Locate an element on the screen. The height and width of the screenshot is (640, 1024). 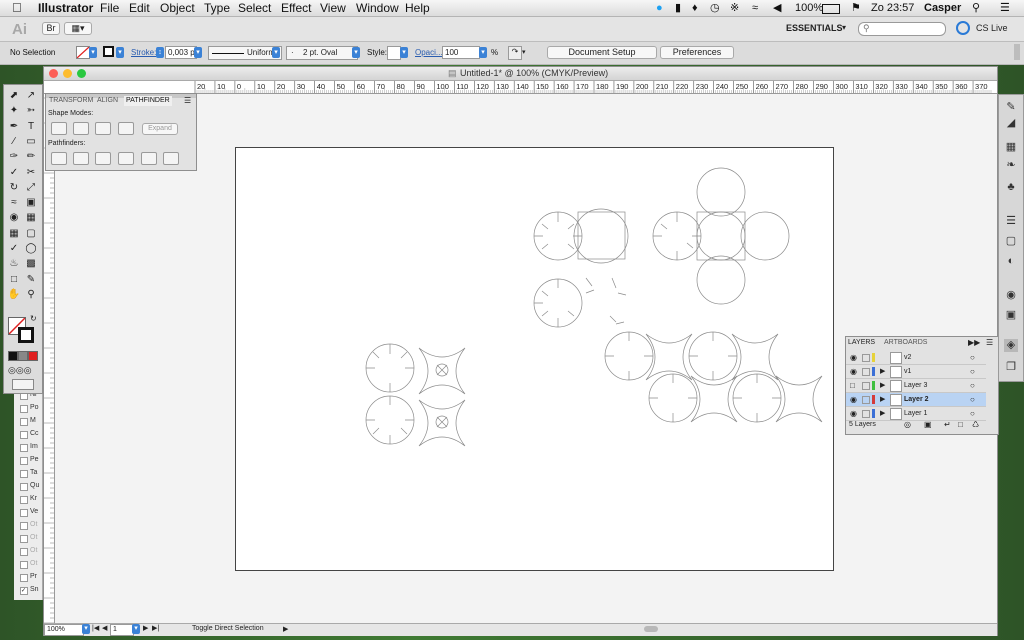
wifi-icon: ≈ is located at coordinates (755, 8).